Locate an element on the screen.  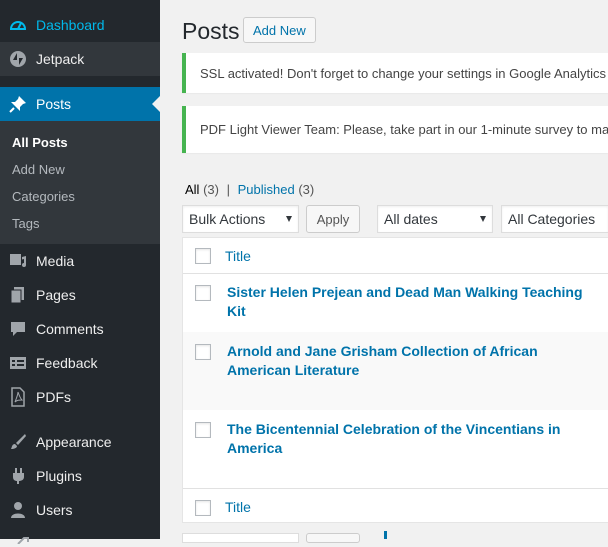
menu-pages: Pages is located at coordinates (80, 295).